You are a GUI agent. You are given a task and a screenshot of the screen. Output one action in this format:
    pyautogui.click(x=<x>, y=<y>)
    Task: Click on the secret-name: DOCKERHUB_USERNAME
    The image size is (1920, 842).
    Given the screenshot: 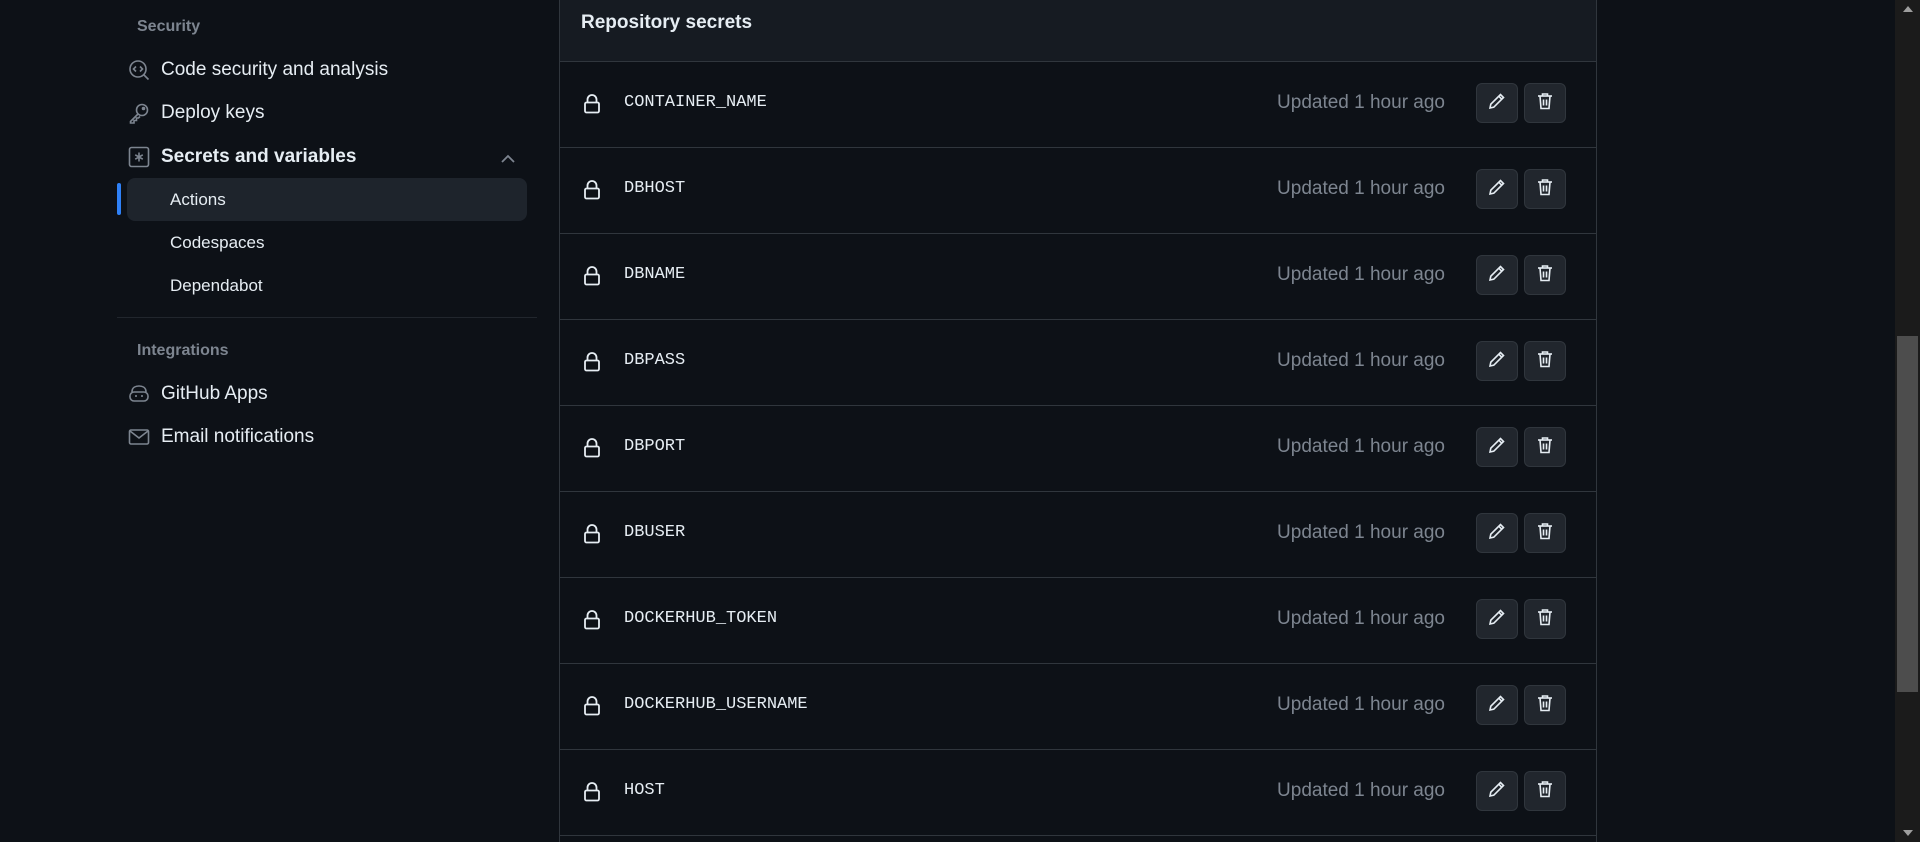 What is the action you would take?
    pyautogui.click(x=716, y=704)
    